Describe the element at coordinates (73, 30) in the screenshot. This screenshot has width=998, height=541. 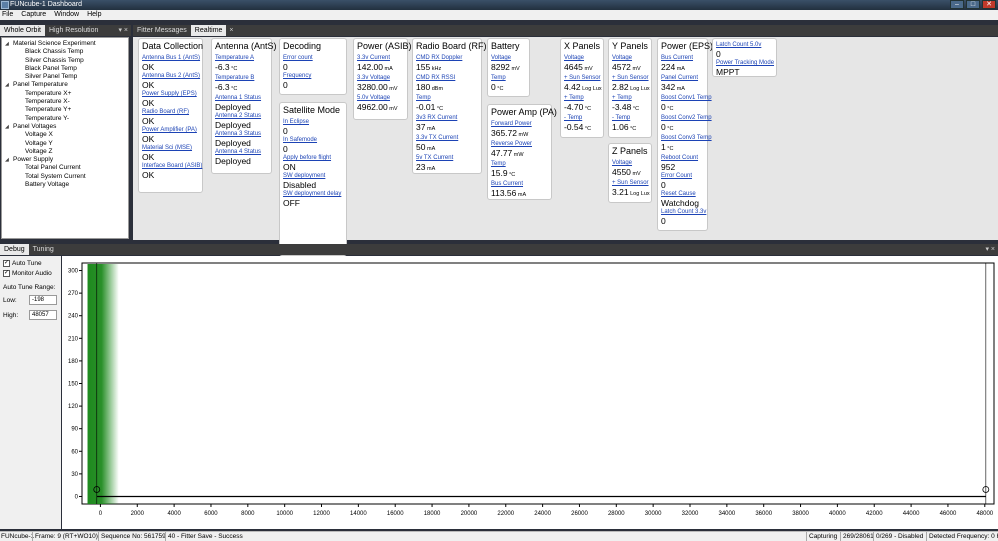
I see `tab-high-resolution: High Resolution` at that location.